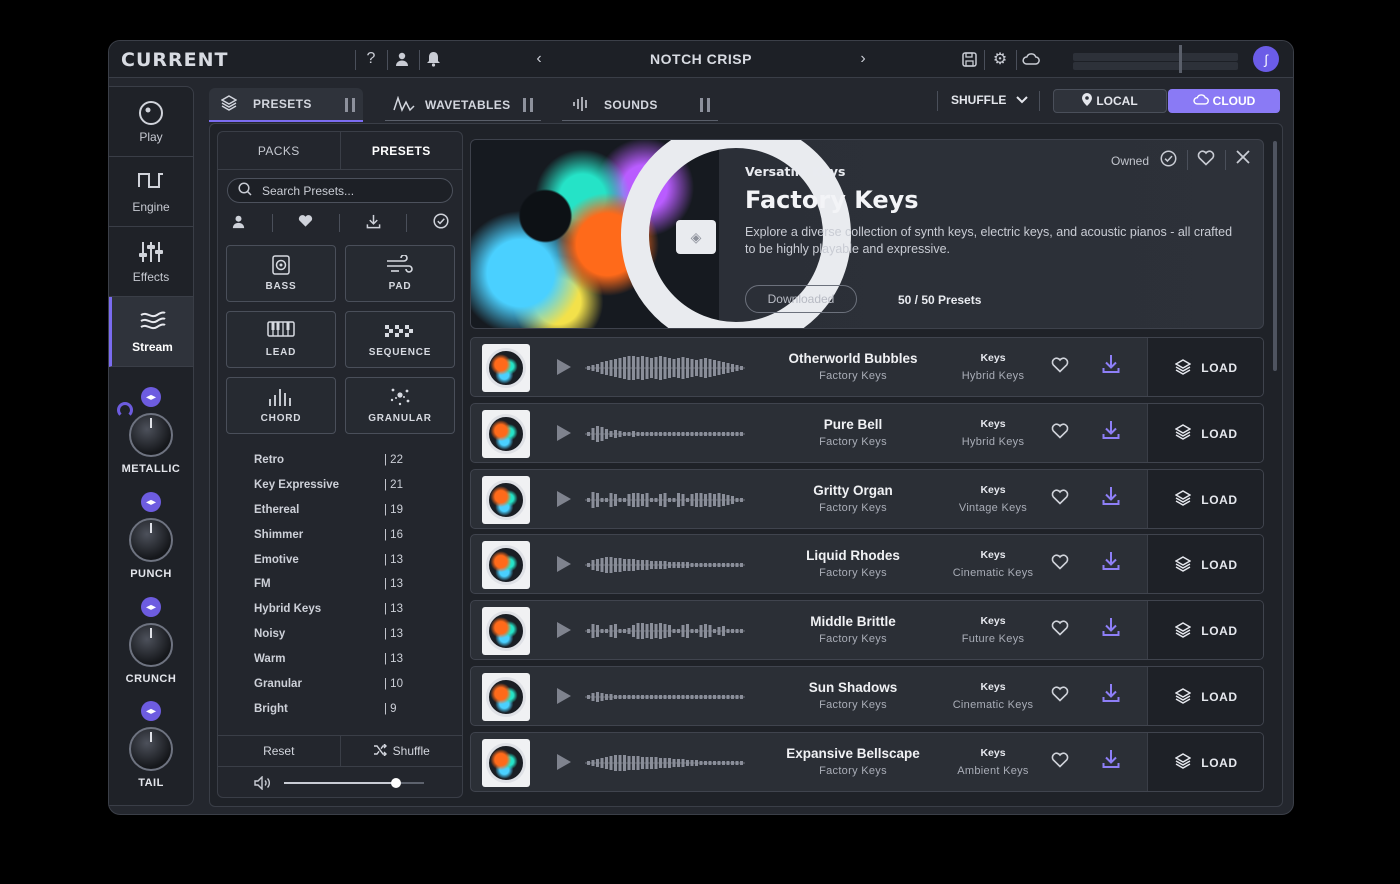 The image size is (1400, 884). Describe the element at coordinates (402, 150) in the screenshot. I see `seg-presets: PRESETS` at that location.